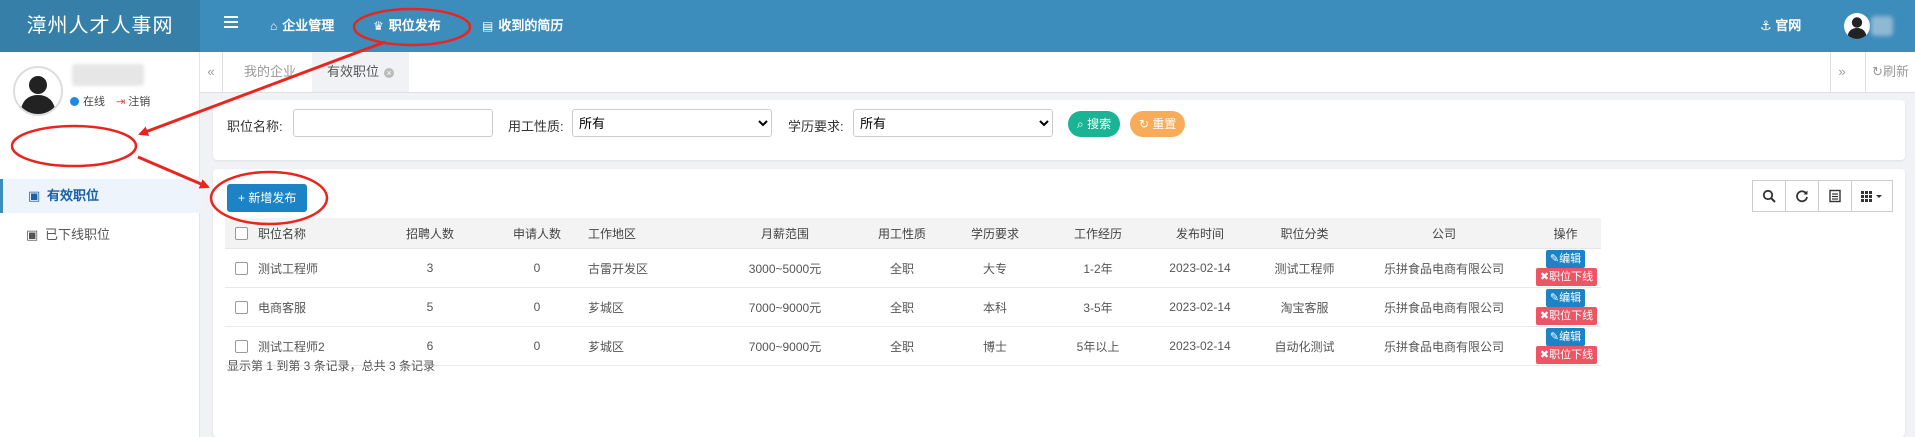 This screenshot has height=437, width=1915. Describe the element at coordinates (995, 268) in the screenshot. I see `cell-education: 大专` at that location.